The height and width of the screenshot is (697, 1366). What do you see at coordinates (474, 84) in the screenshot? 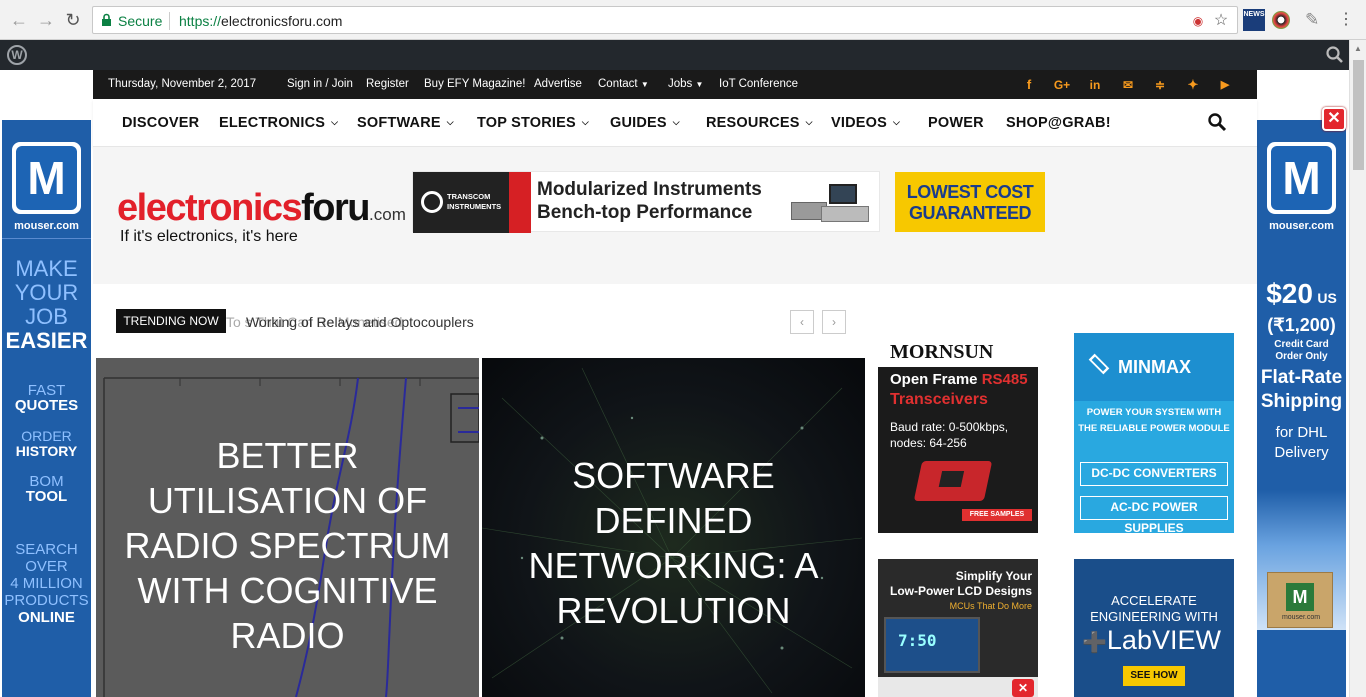
I see `buy-magazine-link: Buy EFY Magazine!` at bounding box center [474, 84].